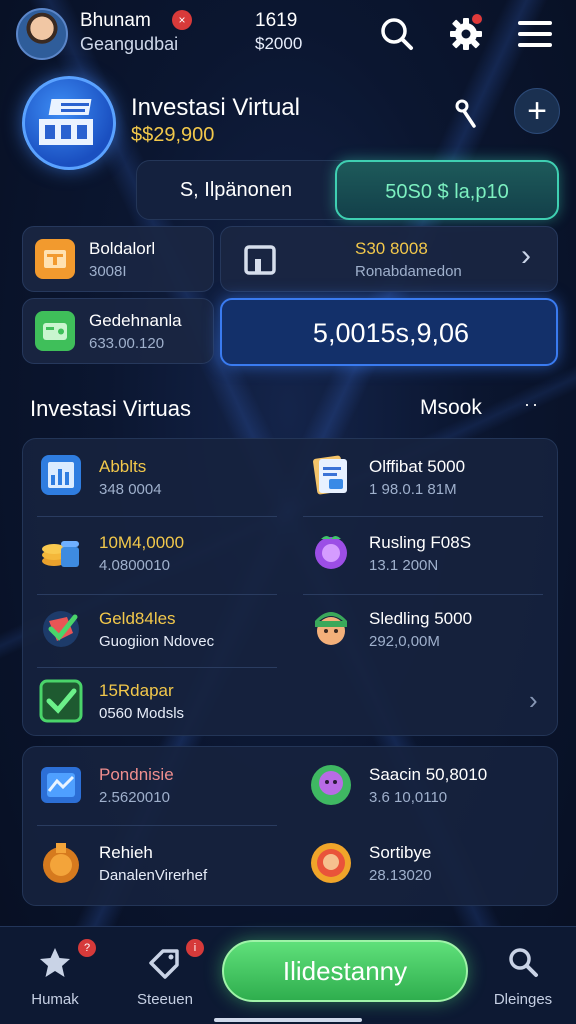 This screenshot has height=1024, width=576. What do you see at coordinates (331, 785) in the screenshot?
I see `purple-character-icon` at bounding box center [331, 785].